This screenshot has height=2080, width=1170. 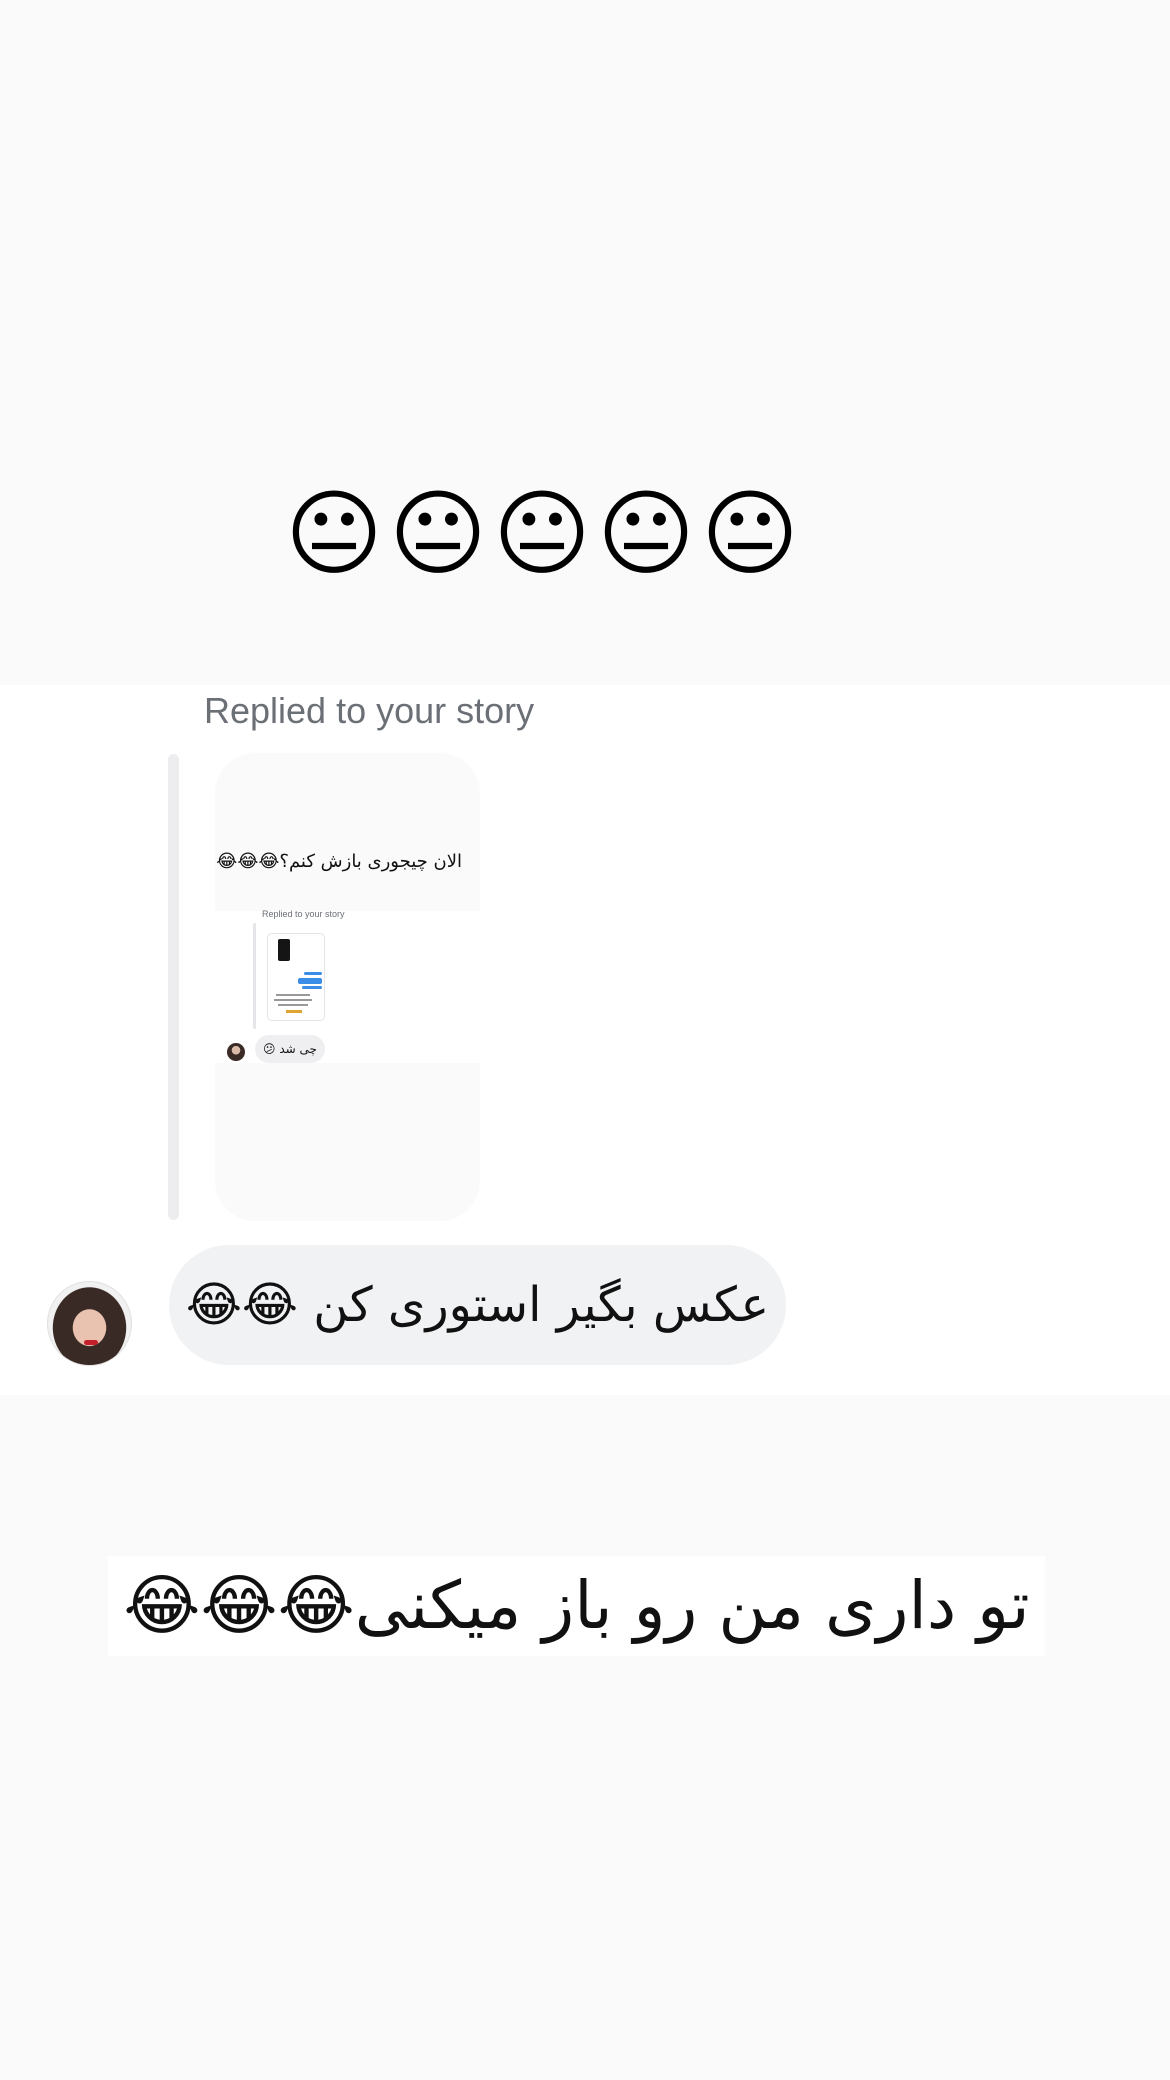 What do you see at coordinates (369, 710) in the screenshot?
I see `replied-to-story-label: Replied to your story` at bounding box center [369, 710].